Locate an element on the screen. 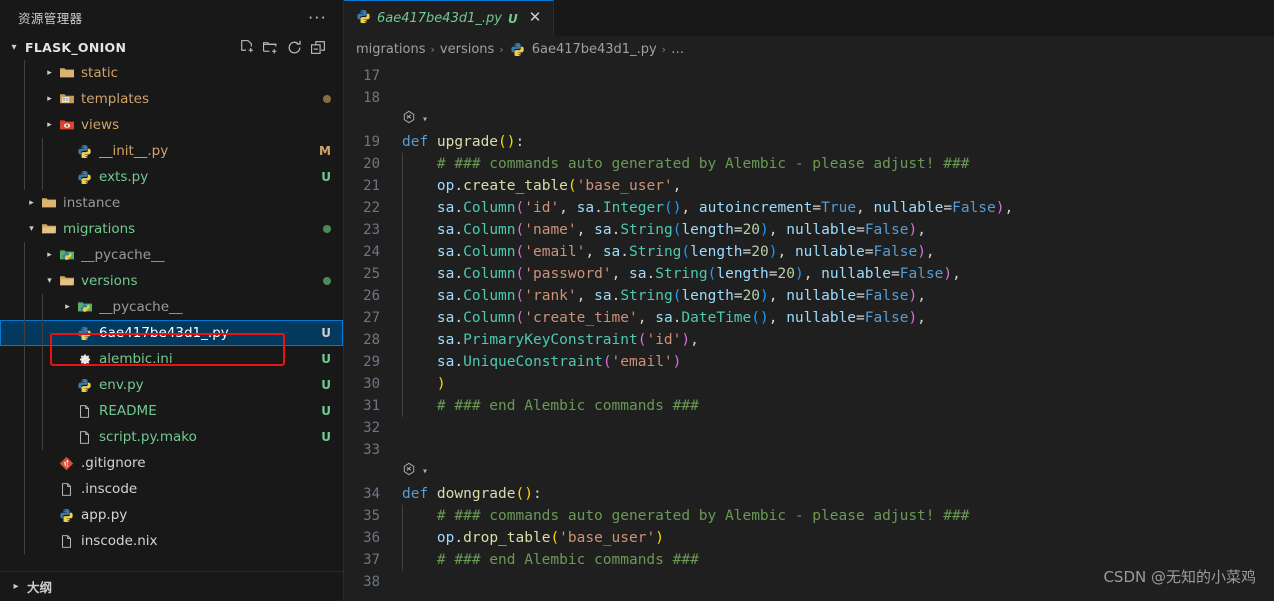 This screenshot has width=1274, height=601. code-line: 31 # ### end Alembic commands ### is located at coordinates (809, 406).